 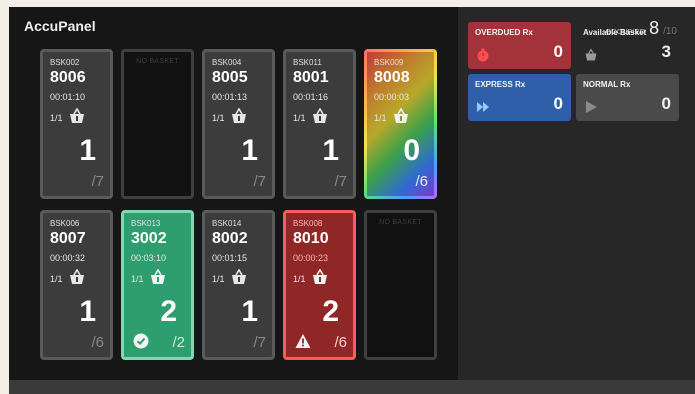 I want to click on elapsed-time: 00:03:10, so click(x=149, y=258).